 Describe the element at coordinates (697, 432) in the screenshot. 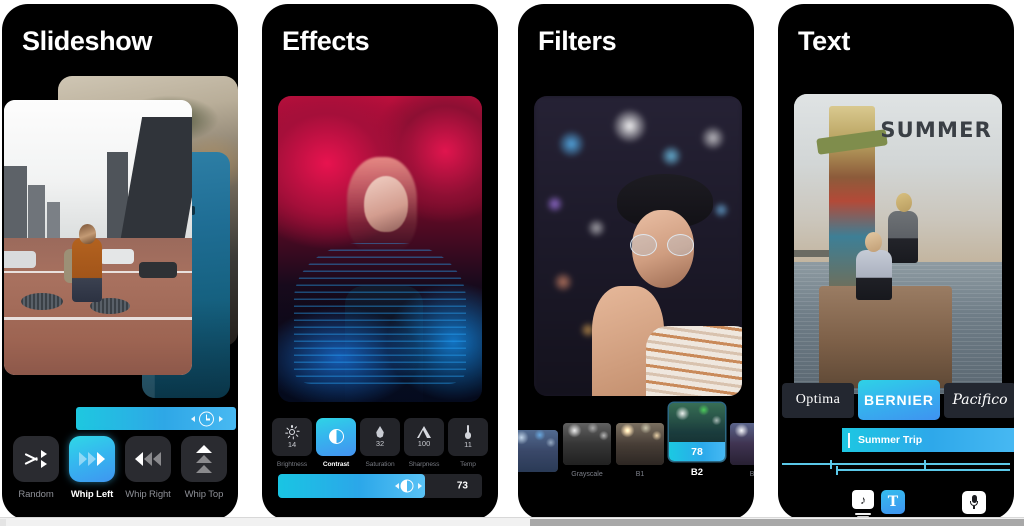

I see `filter-thumbnail: 78` at that location.